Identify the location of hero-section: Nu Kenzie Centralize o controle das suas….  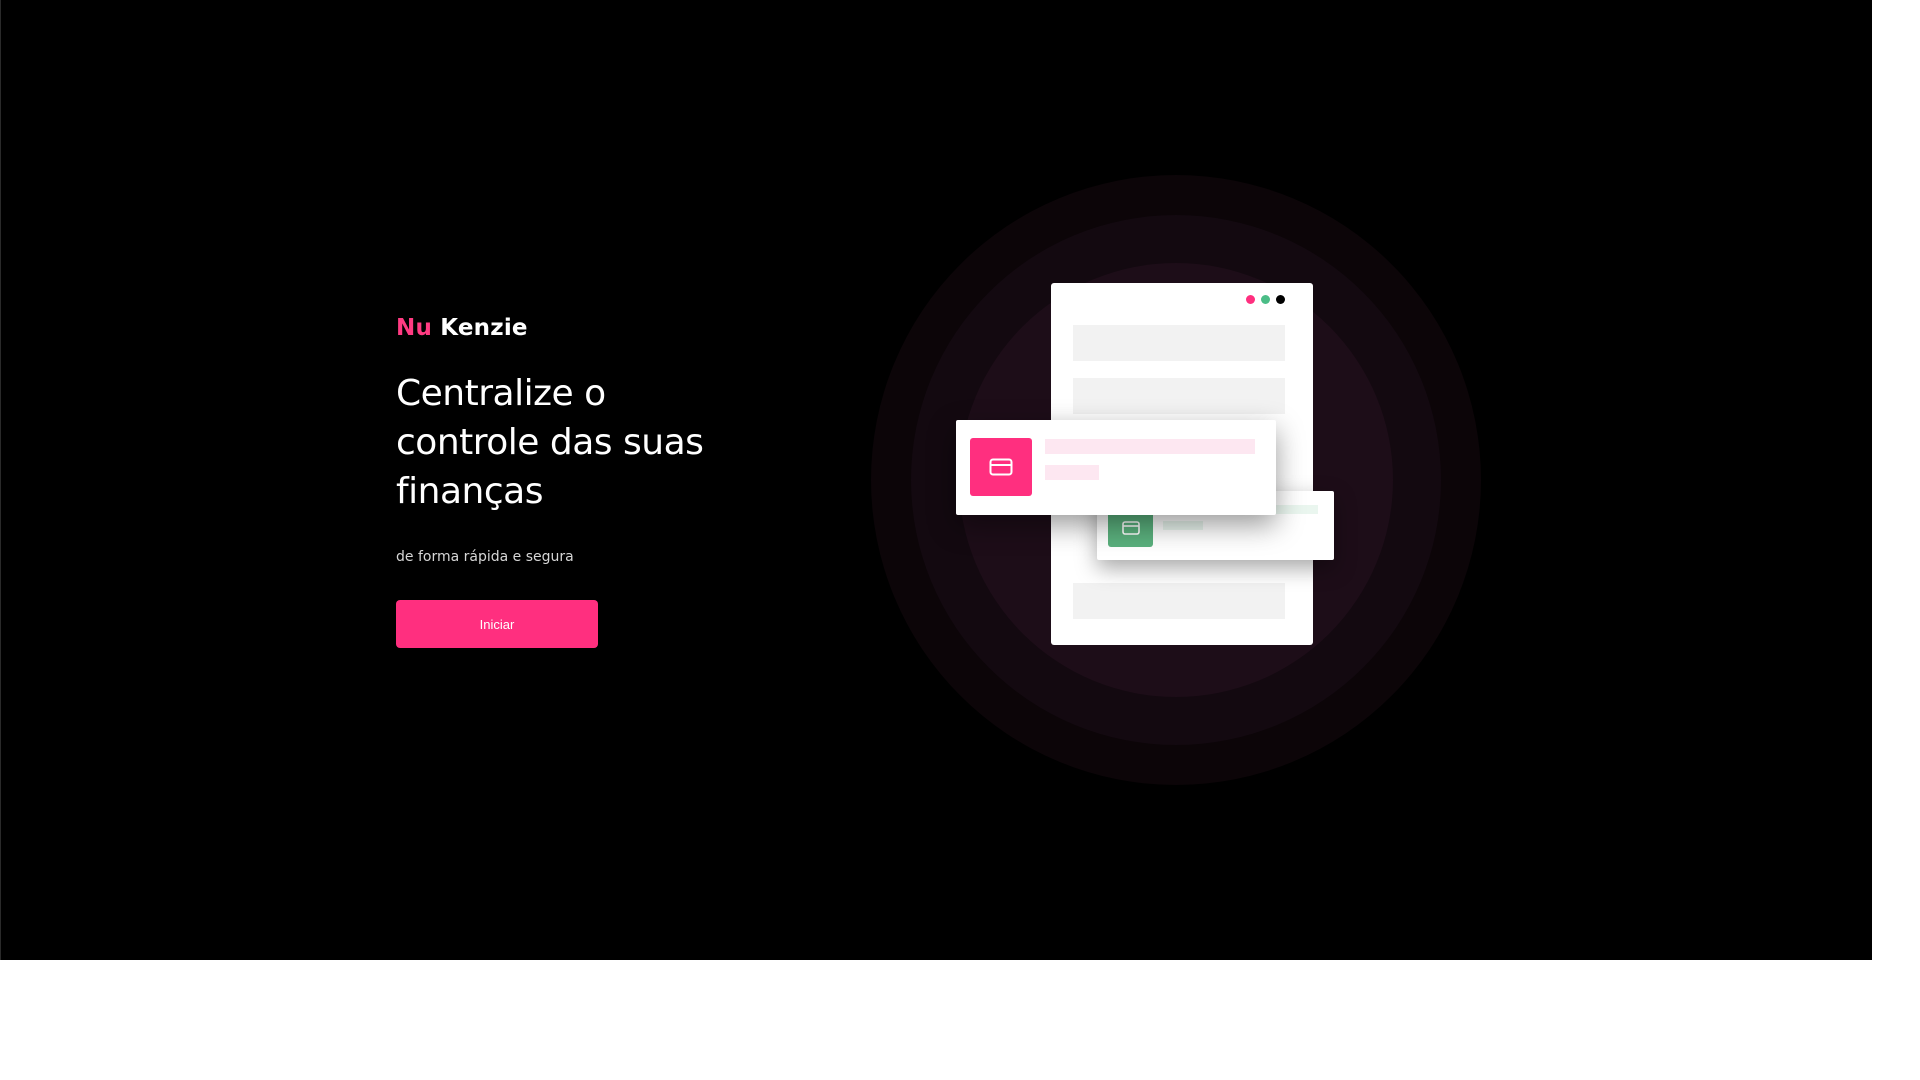
(586, 480).